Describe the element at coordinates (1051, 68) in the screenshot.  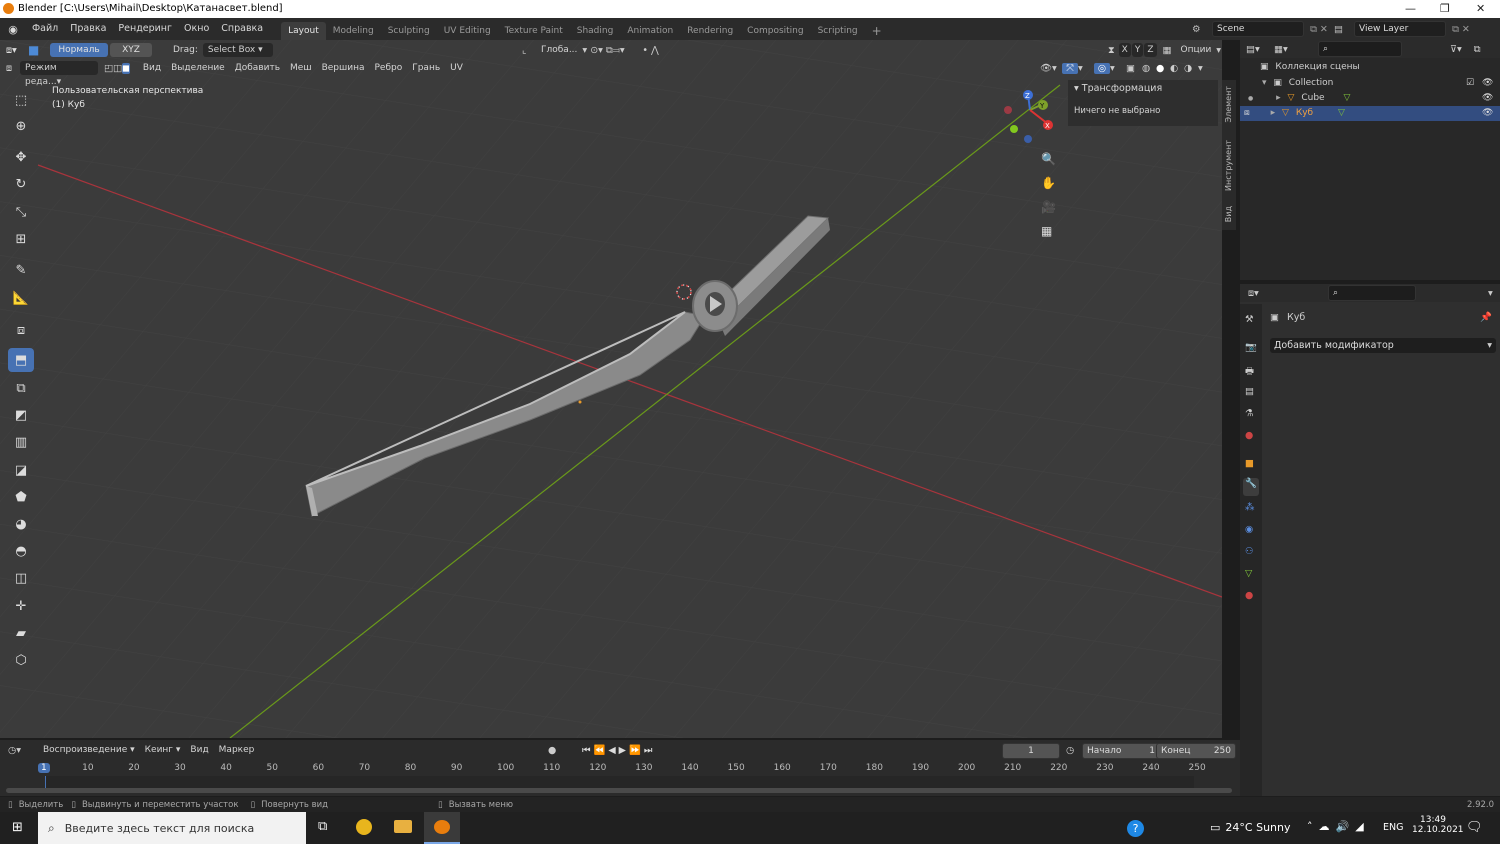
I see `visibility-icon: 👁▾` at that location.